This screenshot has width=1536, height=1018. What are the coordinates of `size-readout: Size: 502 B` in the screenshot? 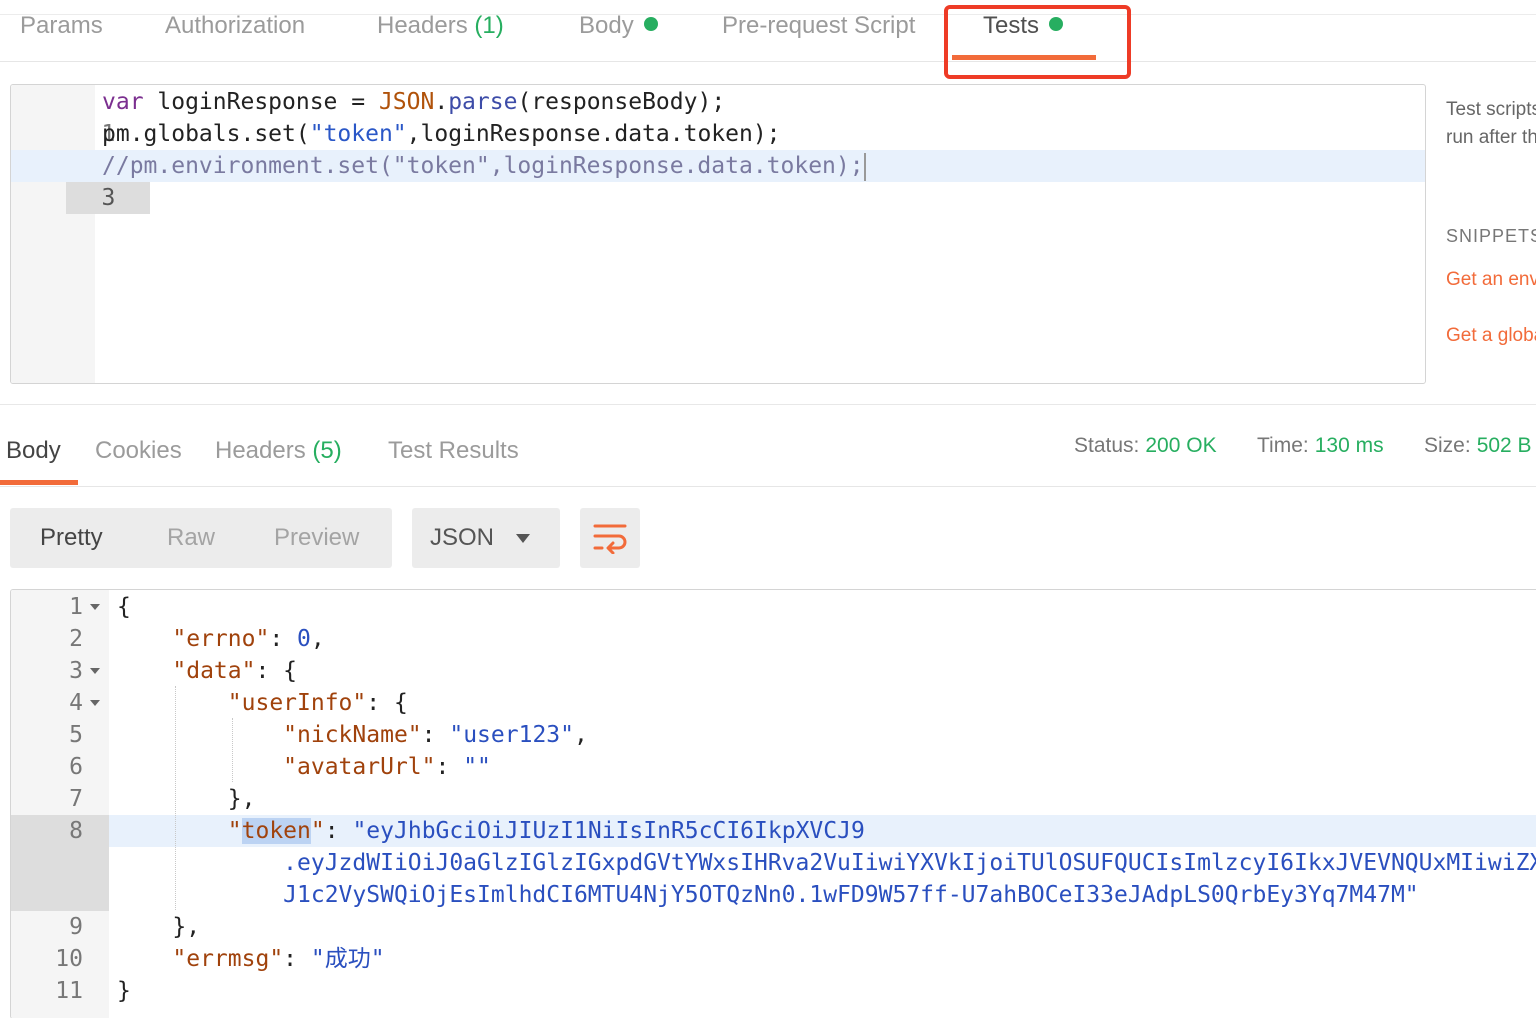 It's located at (1478, 446).